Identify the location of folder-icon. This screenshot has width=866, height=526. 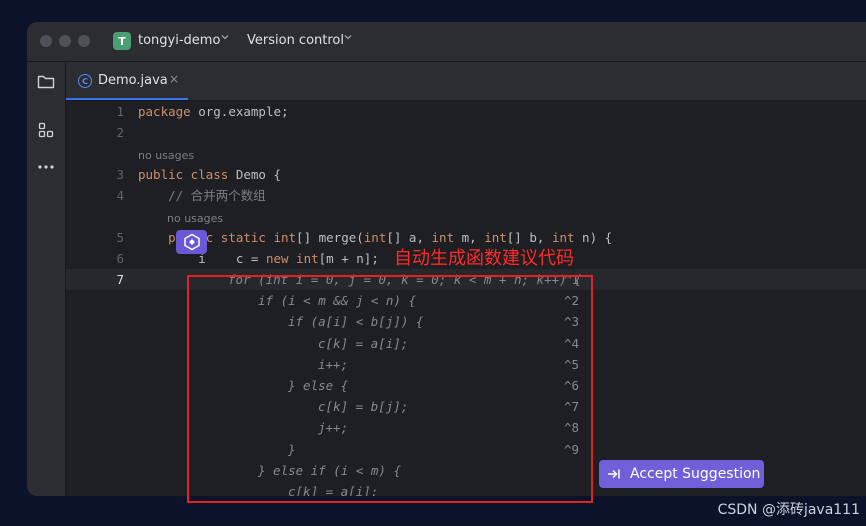
(46, 82).